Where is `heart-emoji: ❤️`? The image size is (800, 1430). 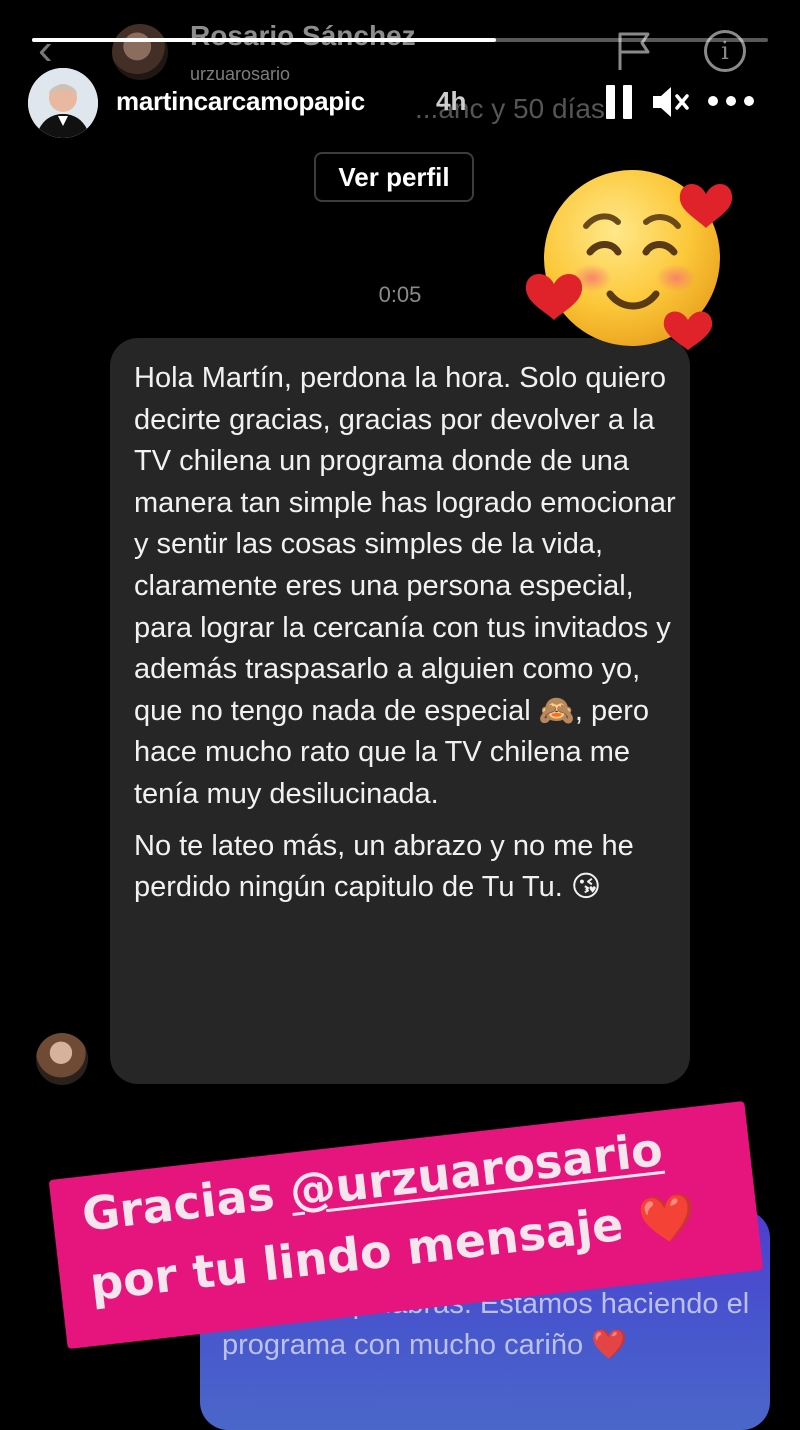
heart-emoji: ❤️ is located at coordinates (667, 1218).